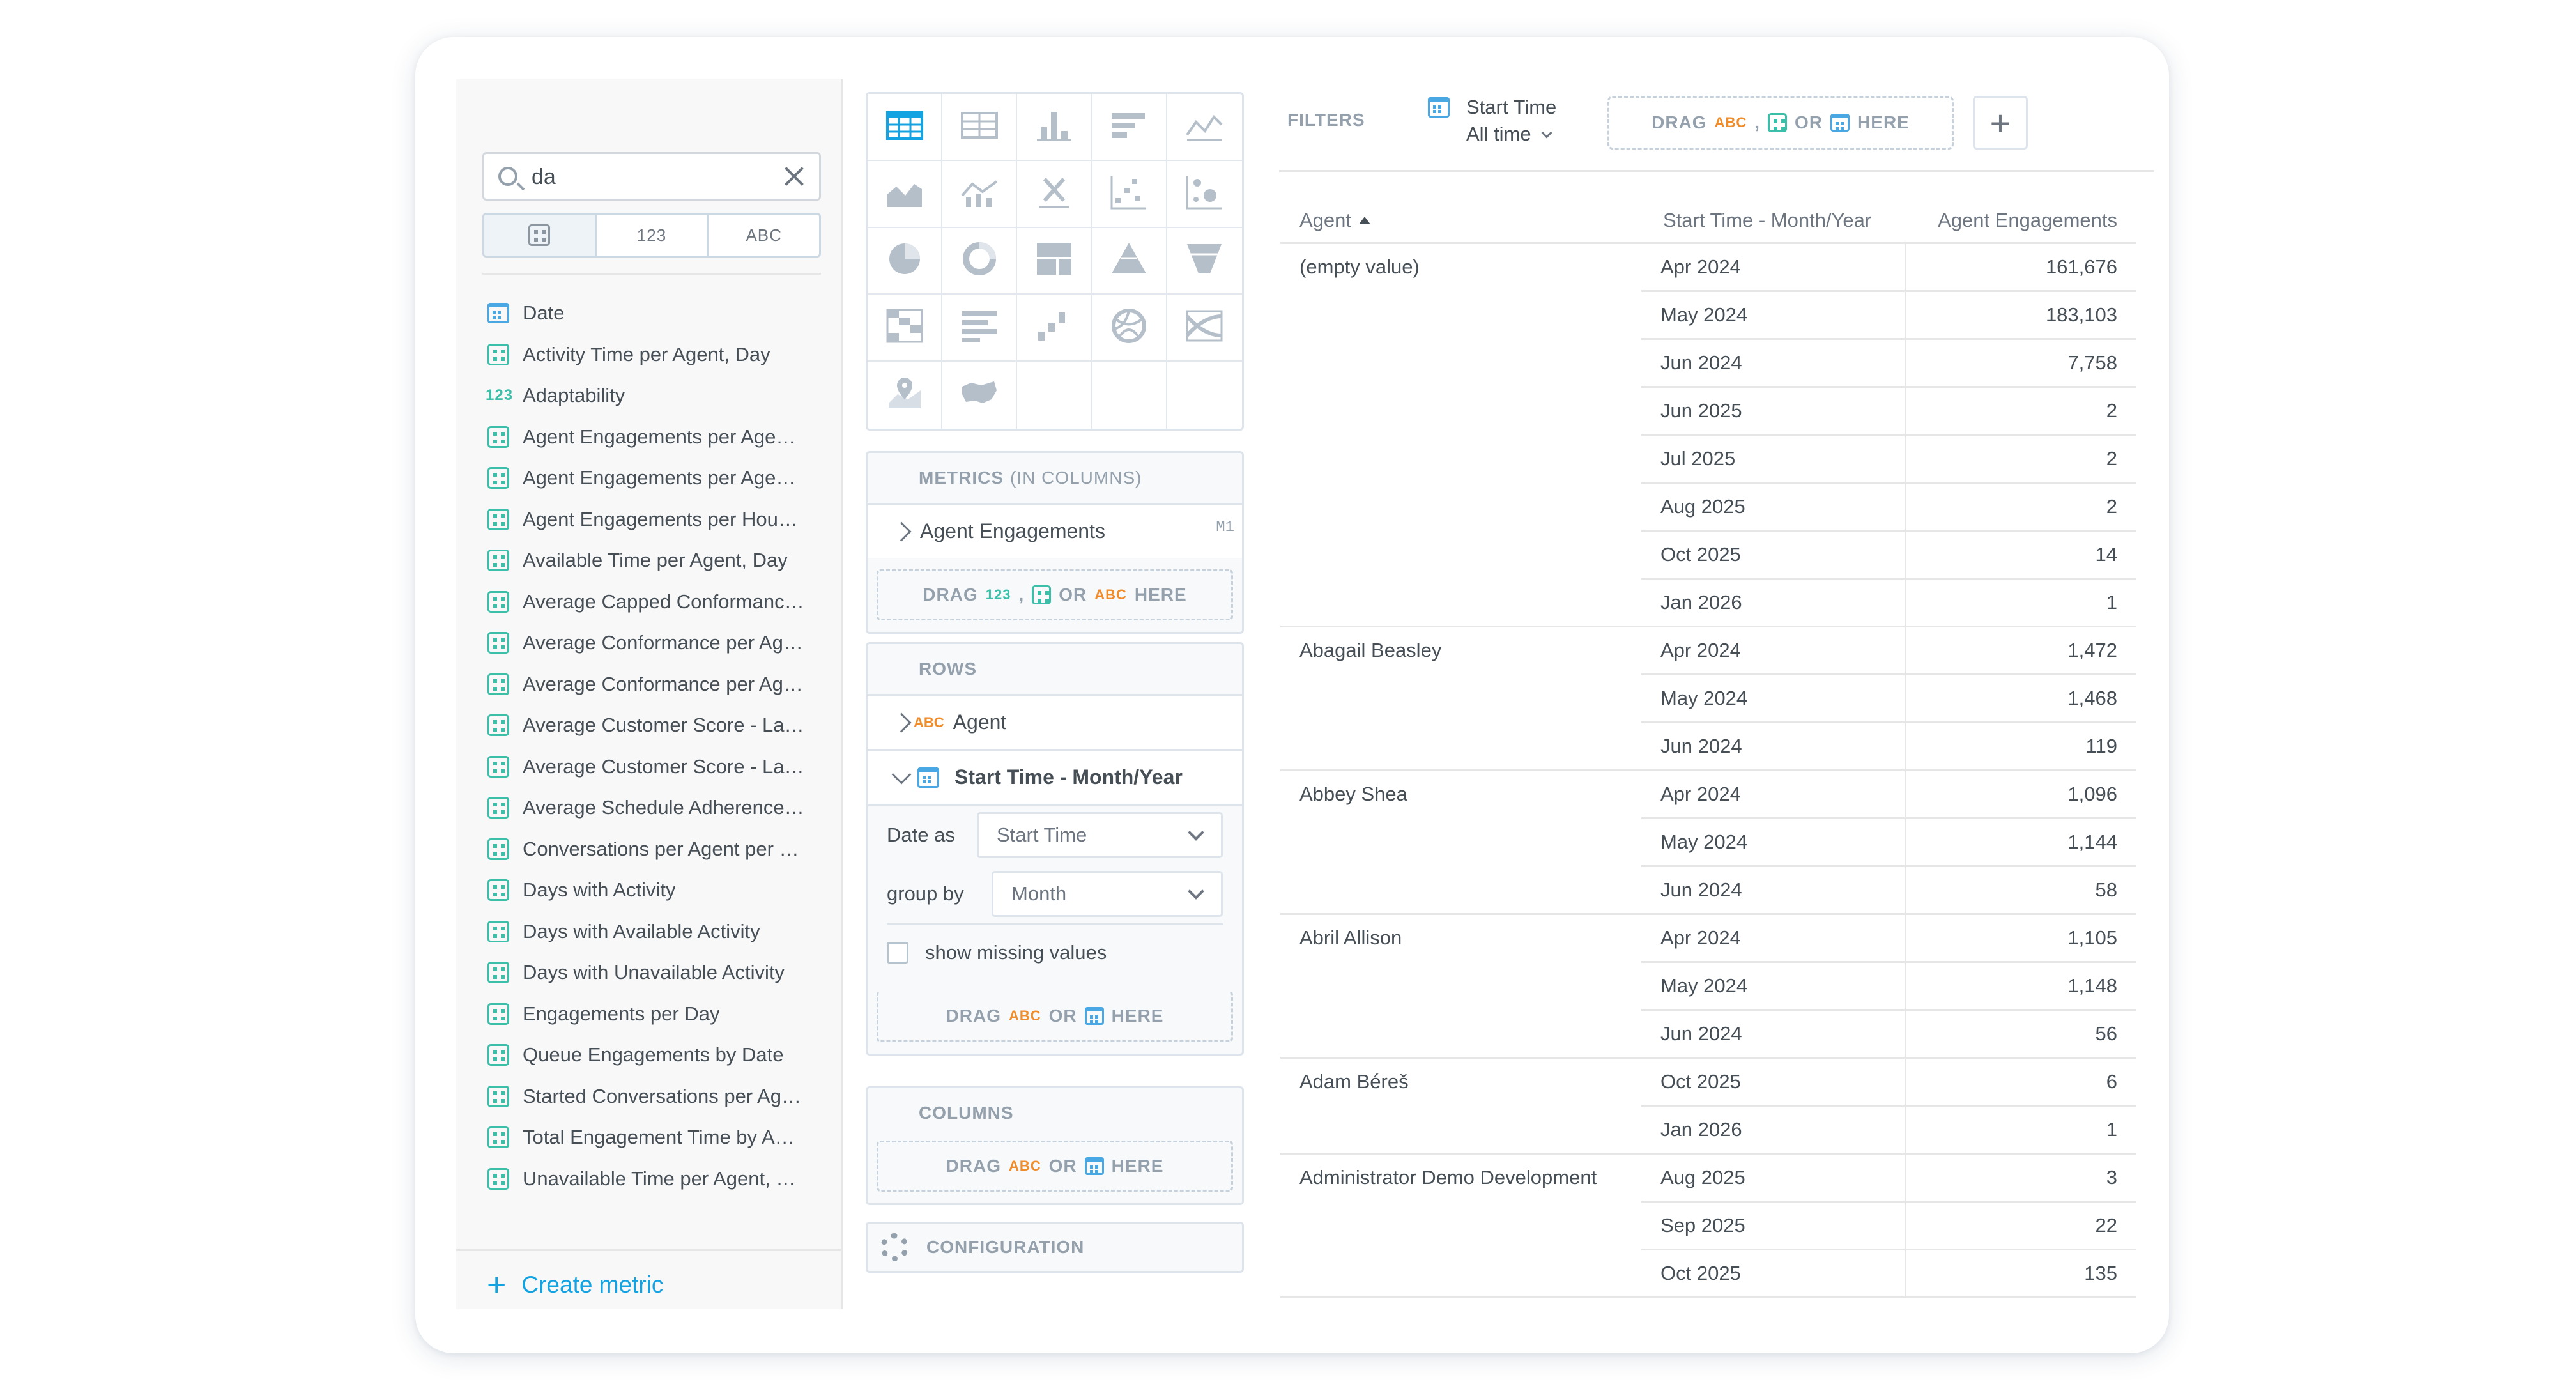 The width and height of the screenshot is (2576, 1384). I want to click on vis-type-donut-chart, so click(980, 261).